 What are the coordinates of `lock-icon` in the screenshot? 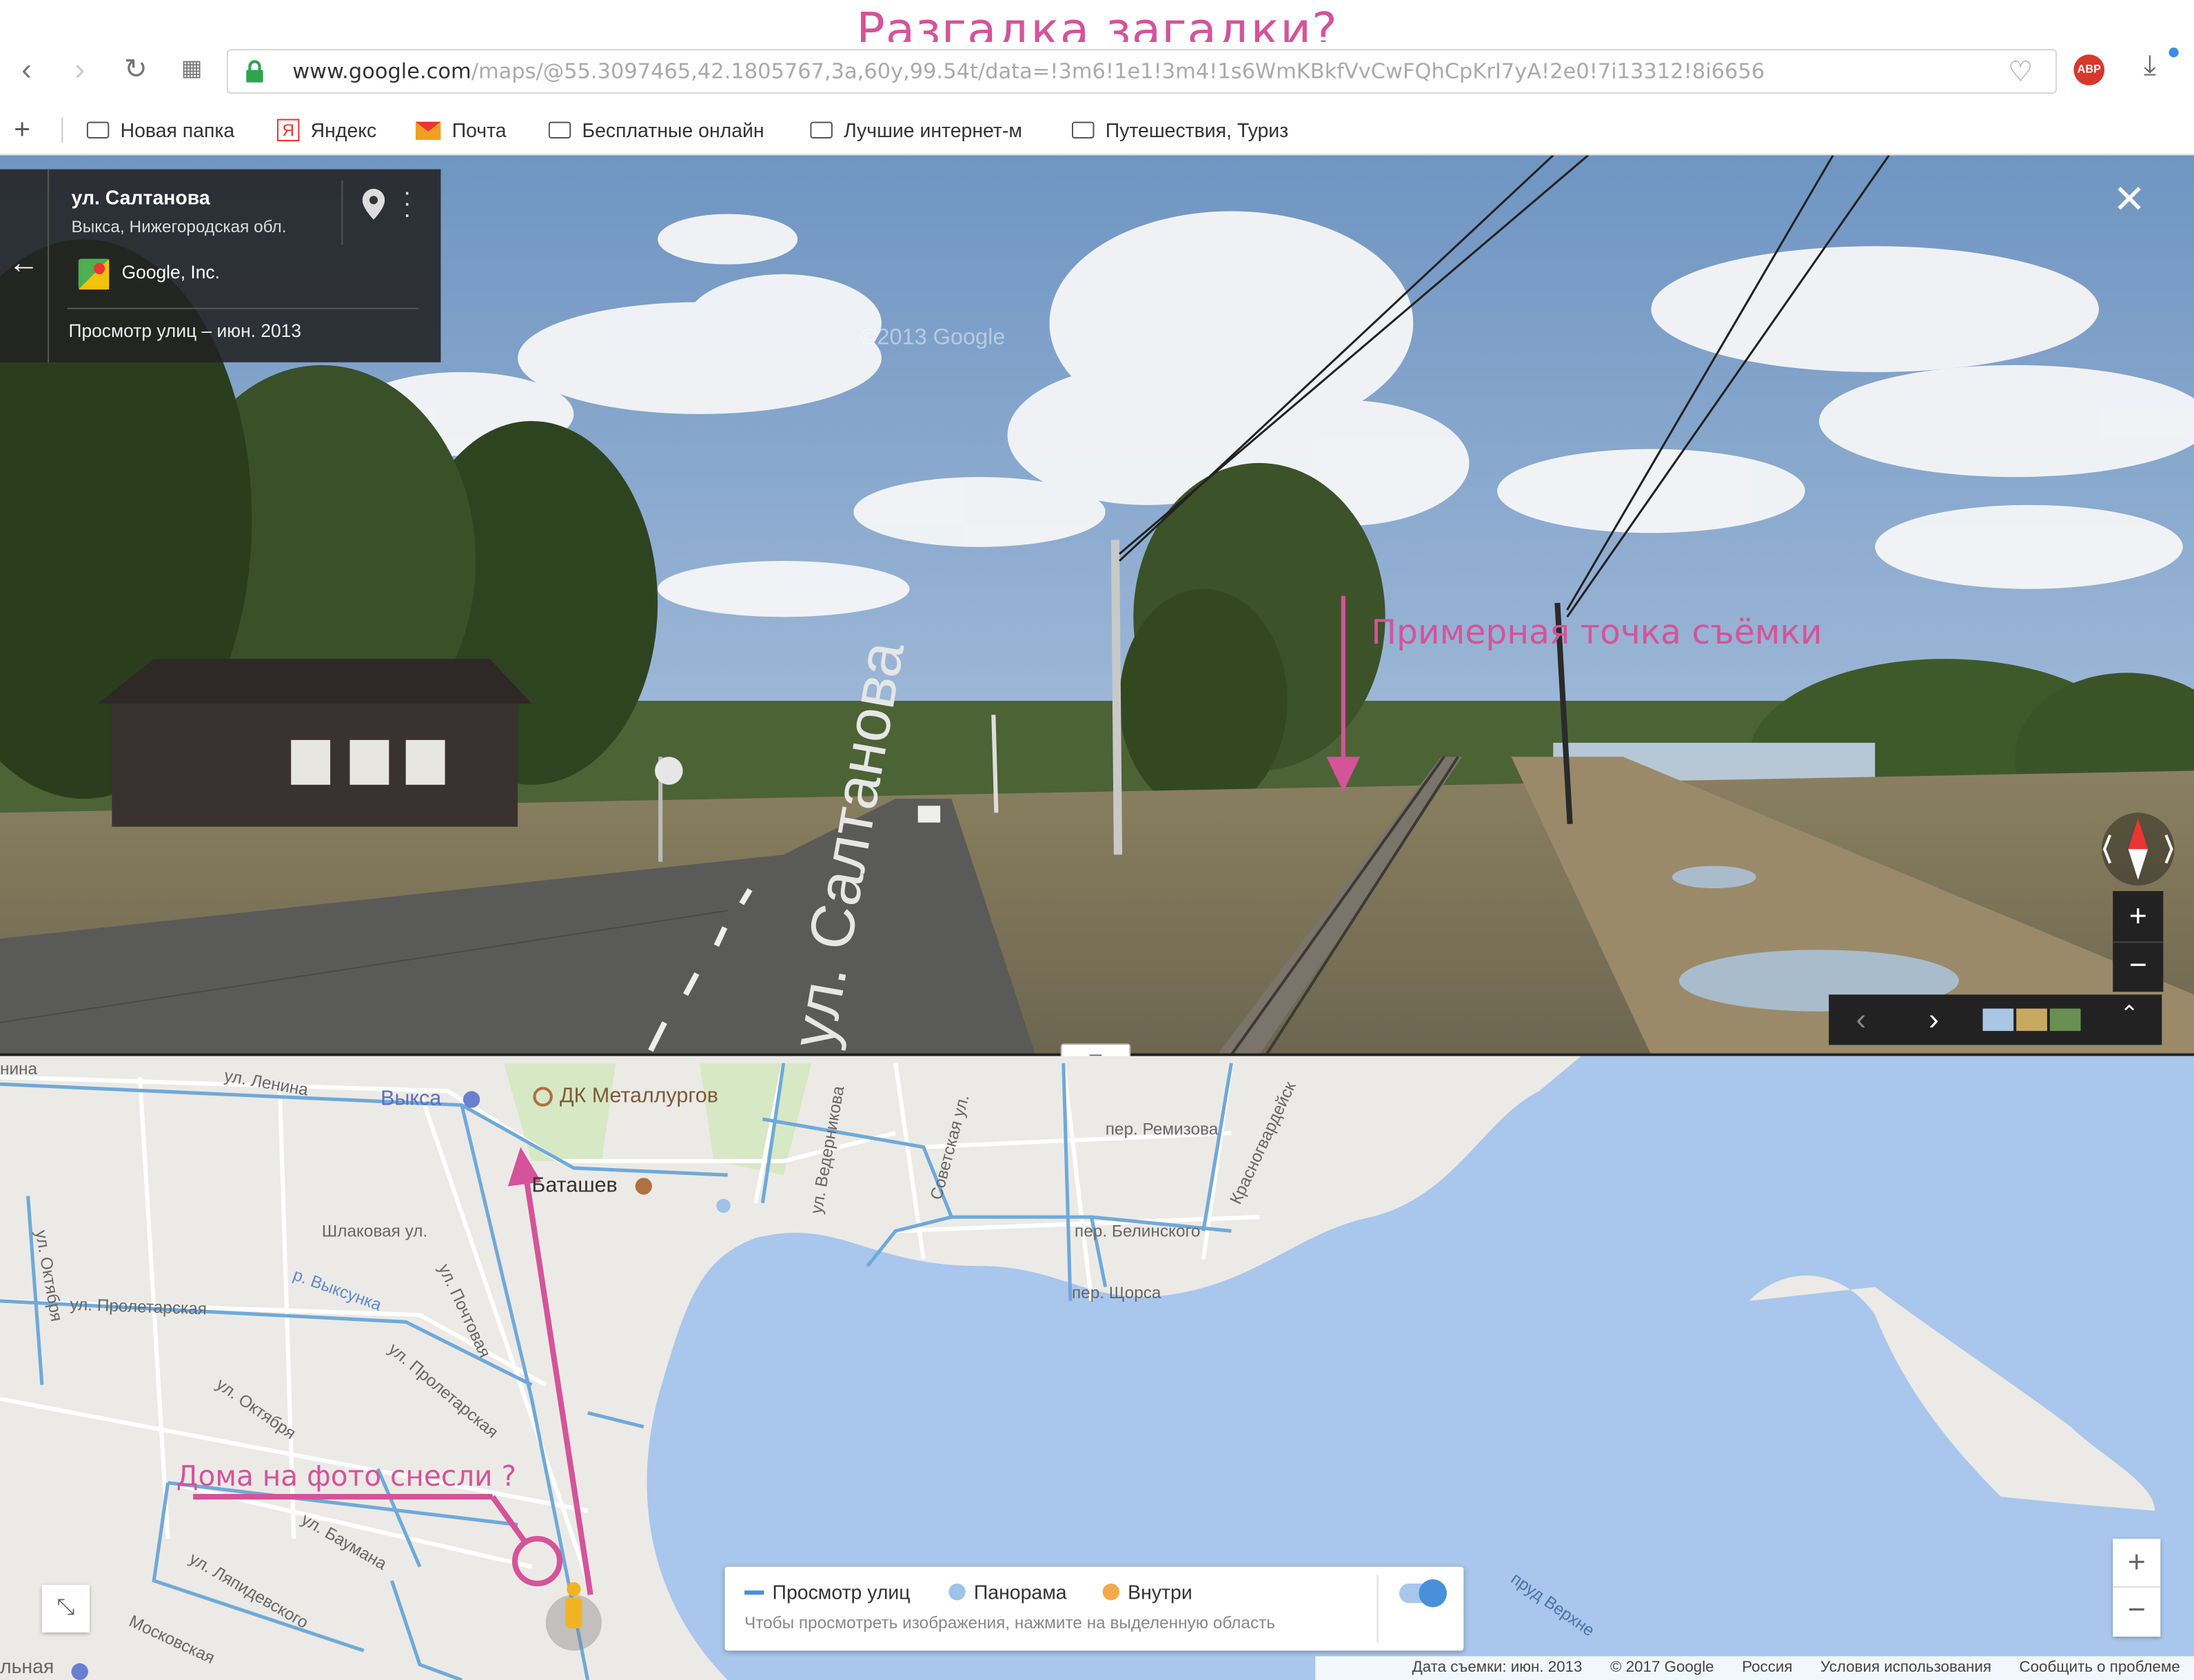 It's located at (254, 71).